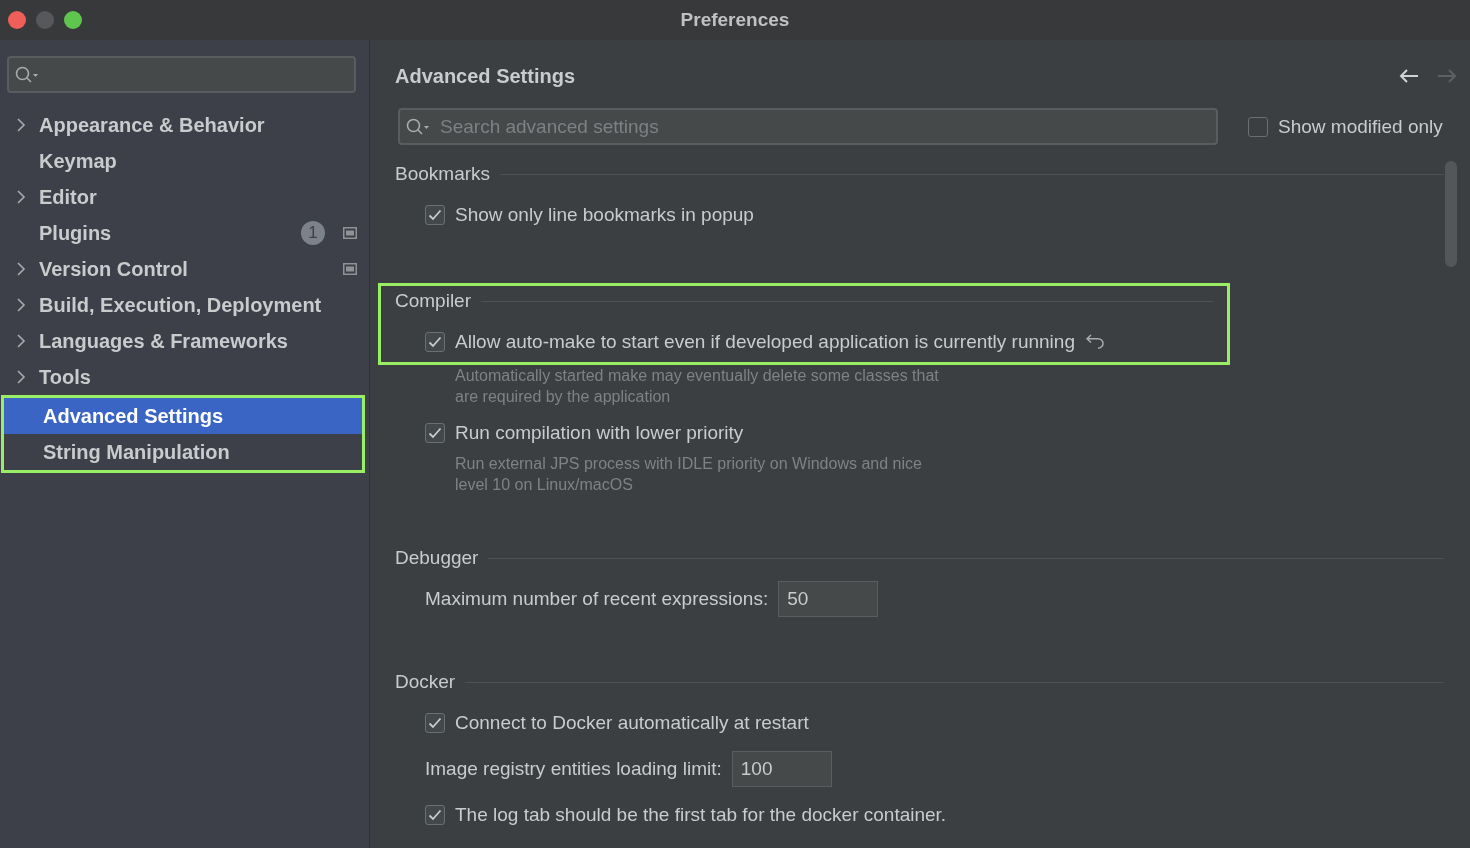  I want to click on sidebar-item: Plugins 1, so click(184, 233).